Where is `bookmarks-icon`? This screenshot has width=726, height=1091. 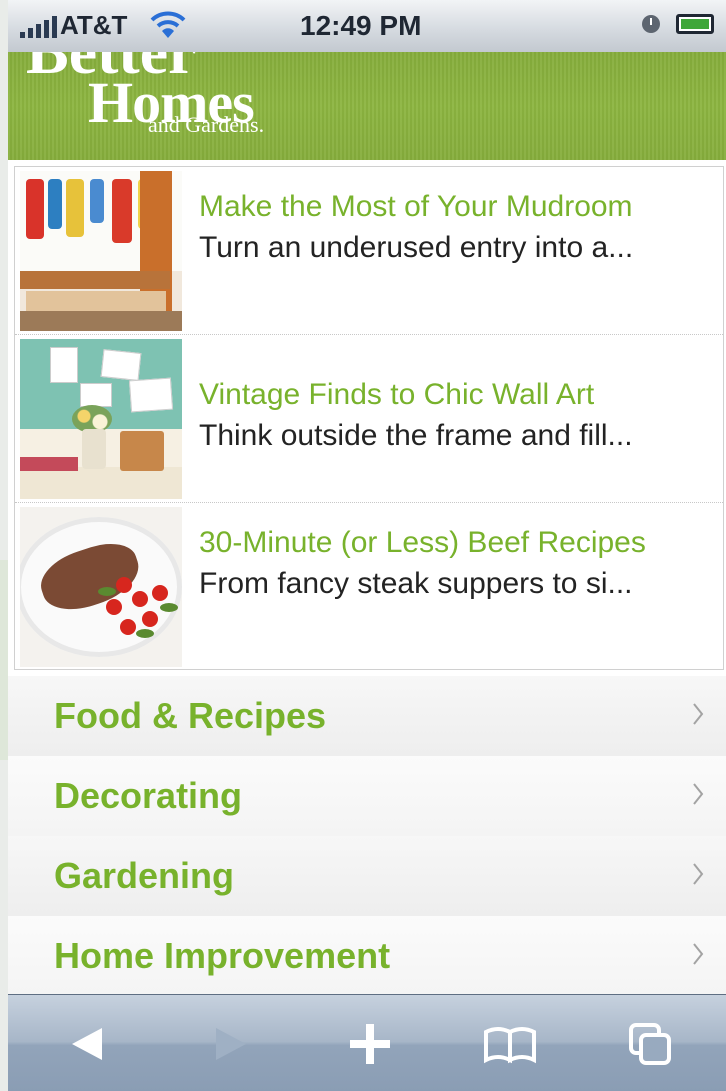
bookmarks-icon is located at coordinates (510, 1045).